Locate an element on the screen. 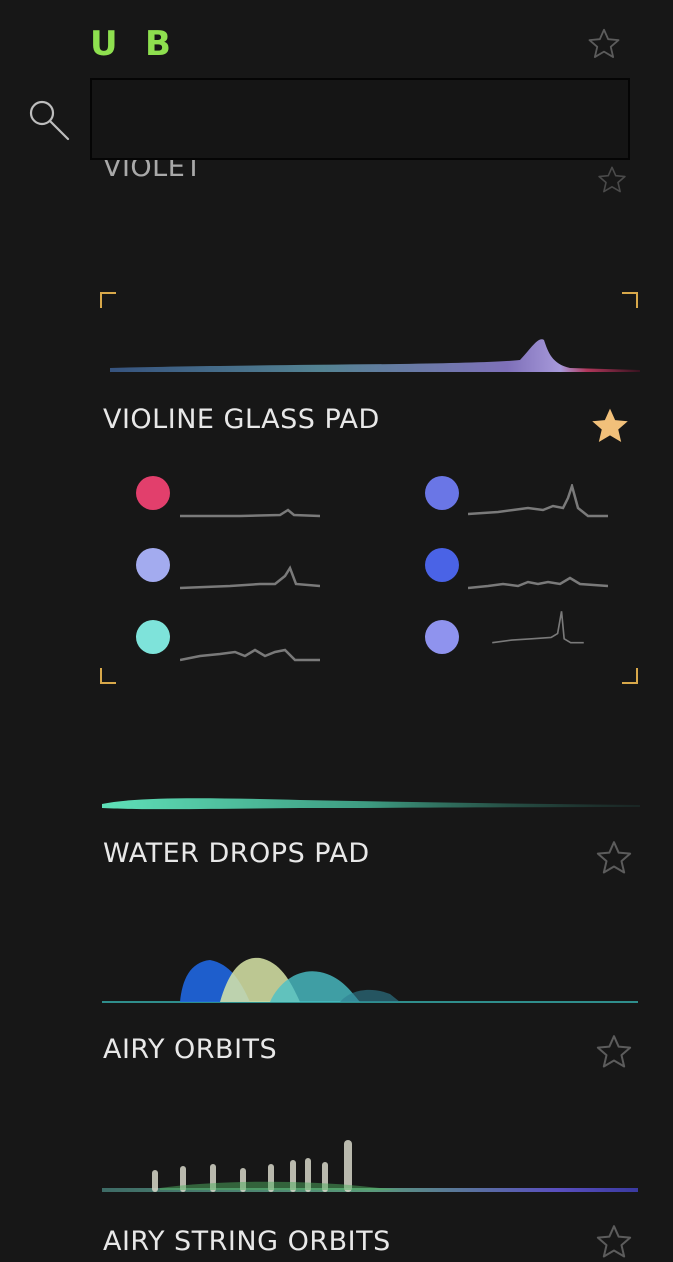  search-input is located at coordinates (360, 119).